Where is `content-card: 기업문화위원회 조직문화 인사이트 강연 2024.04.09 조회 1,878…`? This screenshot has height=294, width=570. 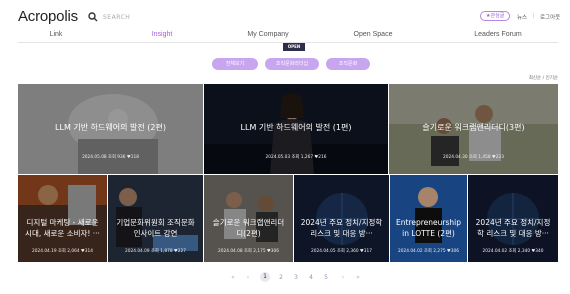 content-card: 기업문화위원회 조직문화 인사이트 강연 2024.04.09 조회 1,878… is located at coordinates (155, 218).